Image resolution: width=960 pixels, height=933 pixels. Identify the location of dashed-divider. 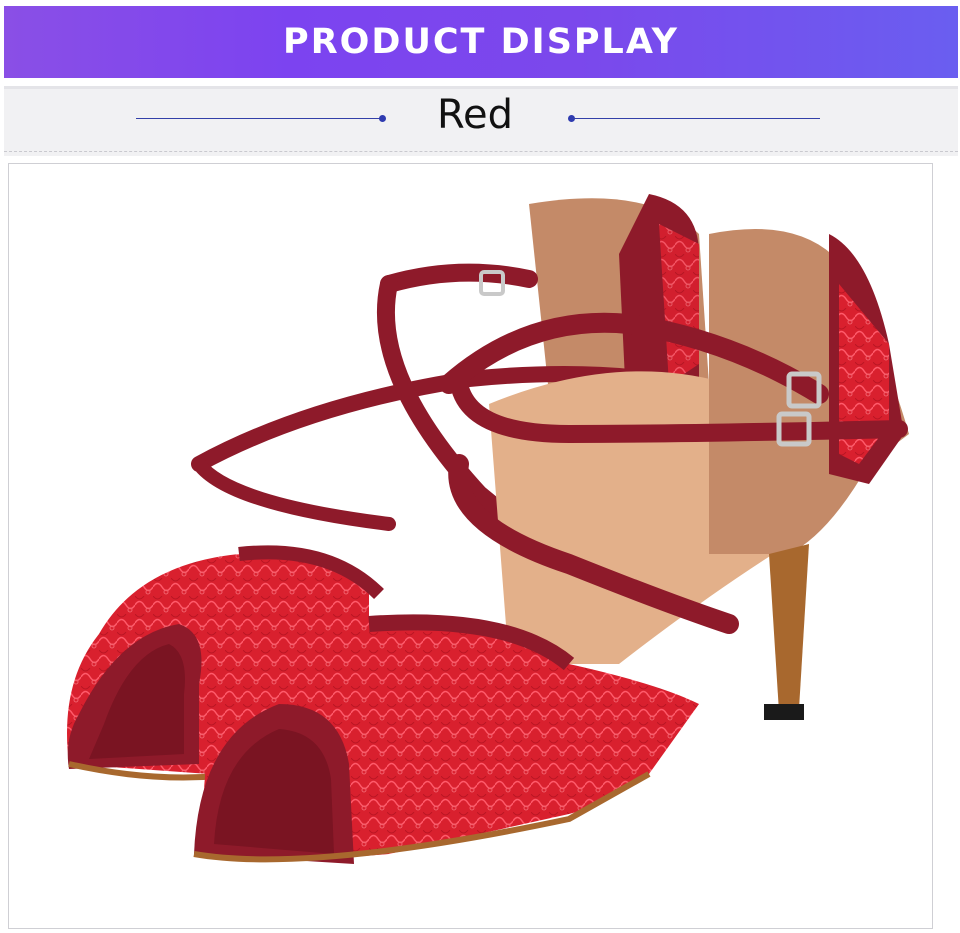
(481, 151).